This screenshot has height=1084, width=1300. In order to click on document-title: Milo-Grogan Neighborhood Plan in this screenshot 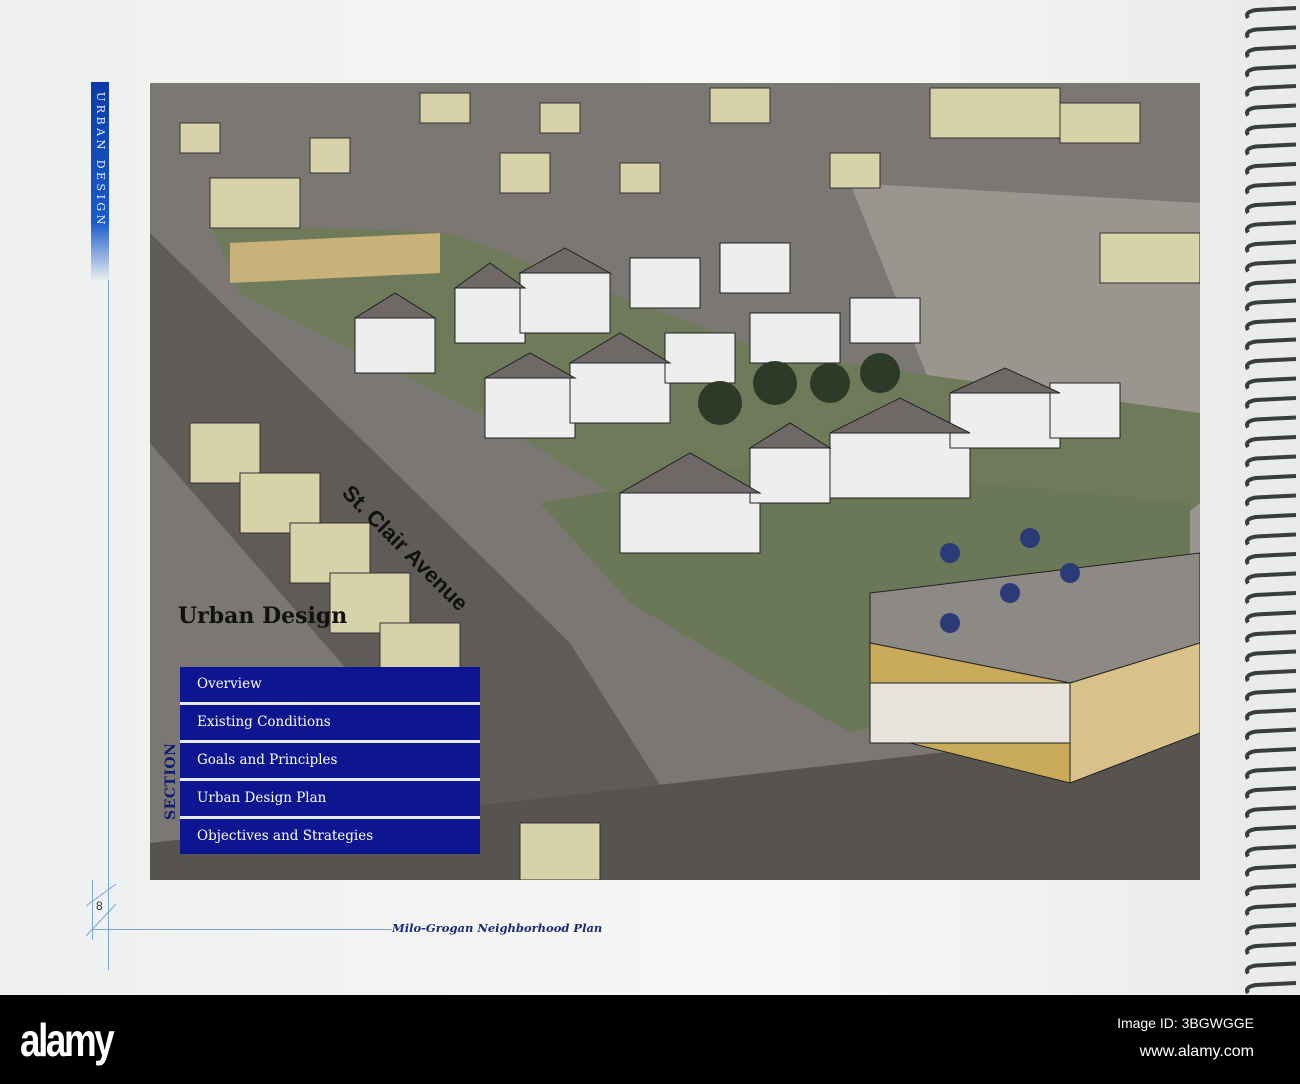, I will do `click(497, 928)`.